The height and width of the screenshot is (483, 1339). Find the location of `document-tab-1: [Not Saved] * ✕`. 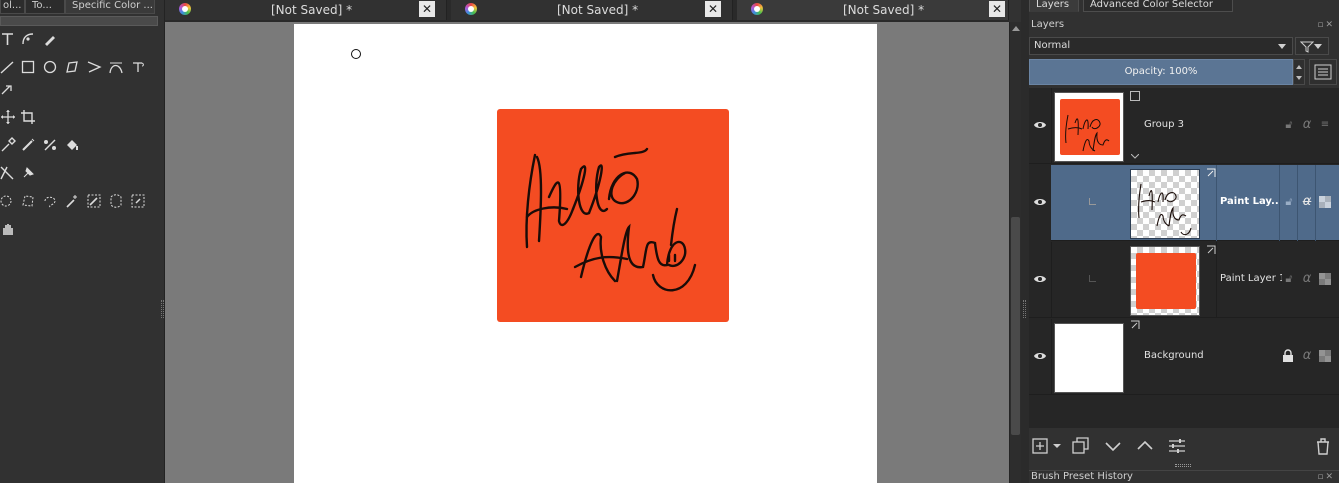

document-tab-1: [Not Saved] * ✕ is located at coordinates (306, 10).